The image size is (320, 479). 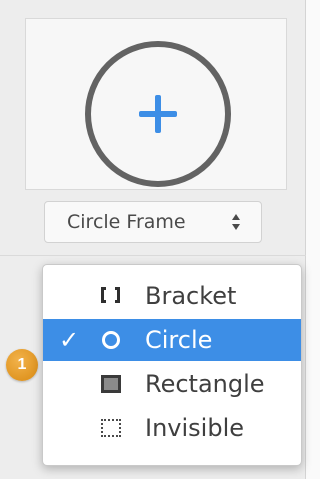 I want to click on updown-arrows-icon, so click(x=236, y=222).